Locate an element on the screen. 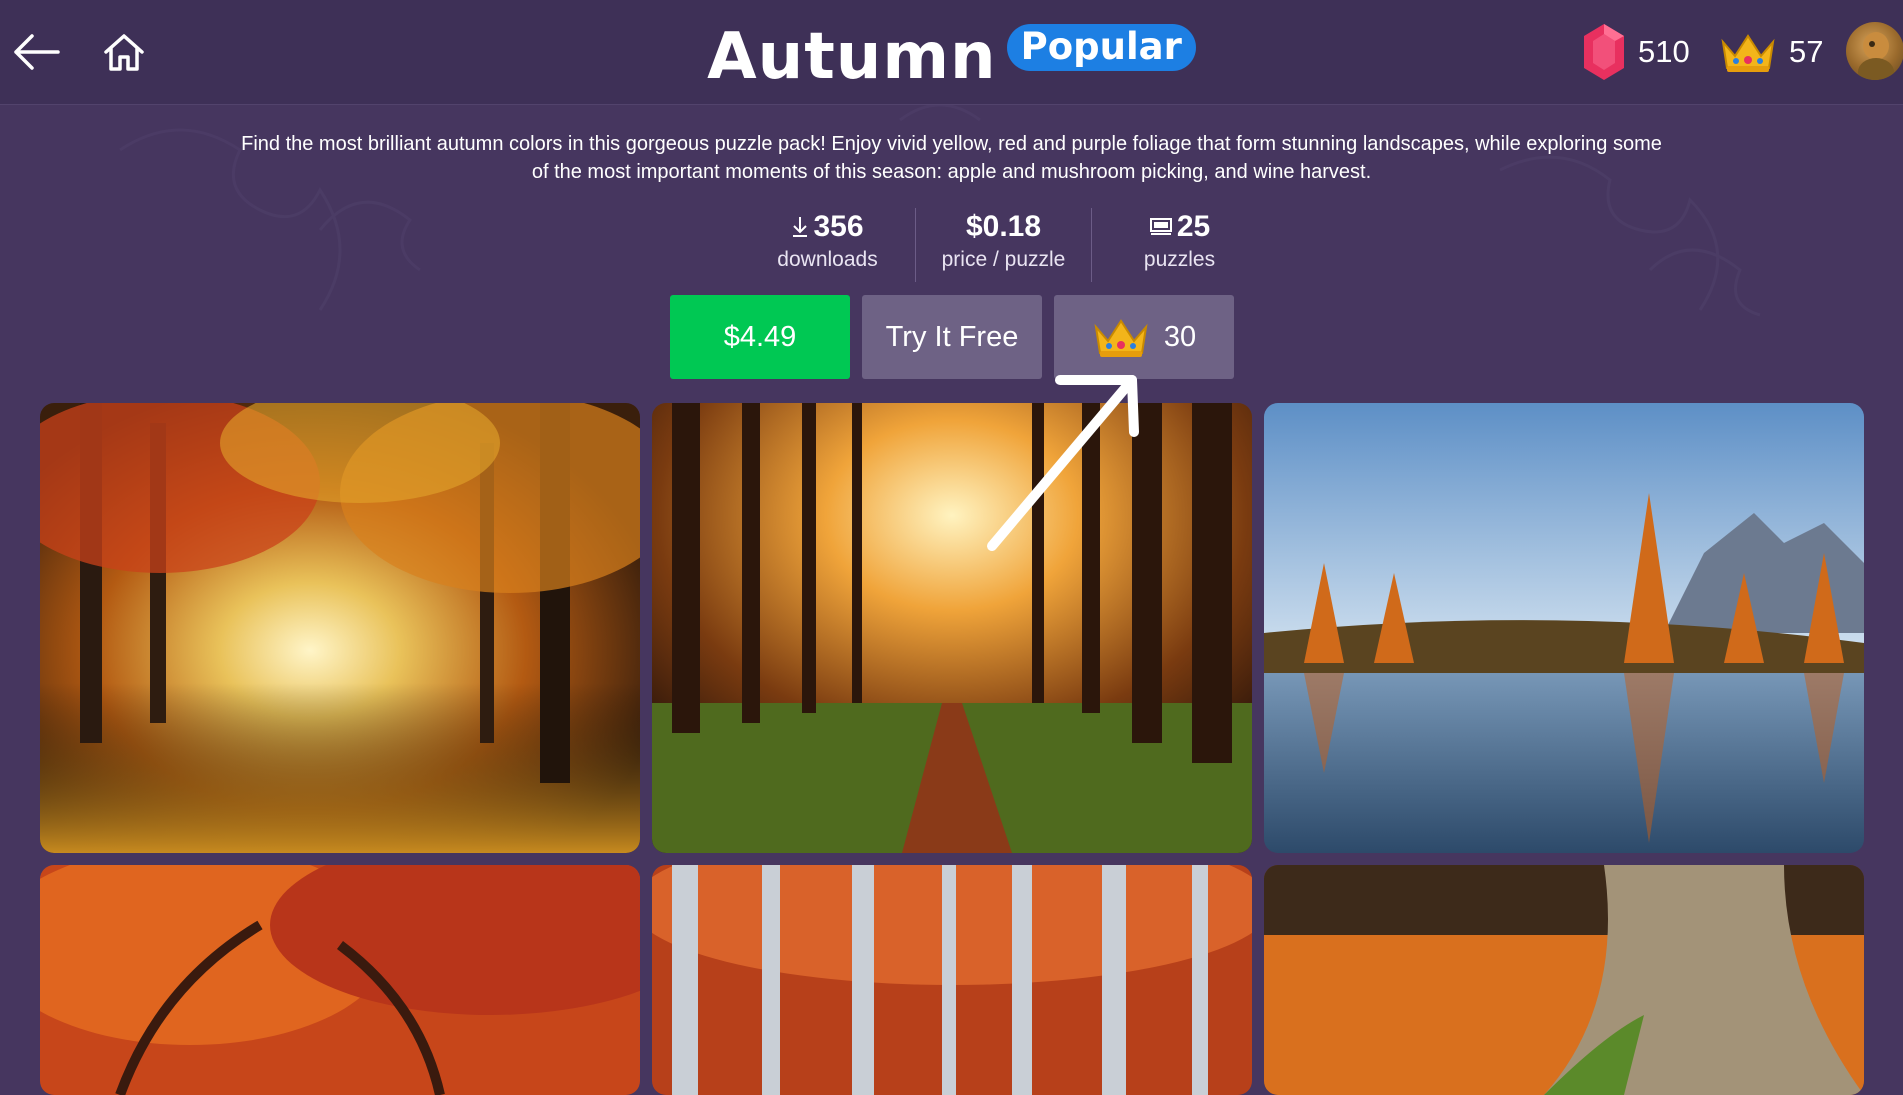 The height and width of the screenshot is (1095, 1903). avatar-image is located at coordinates (1876, 56).